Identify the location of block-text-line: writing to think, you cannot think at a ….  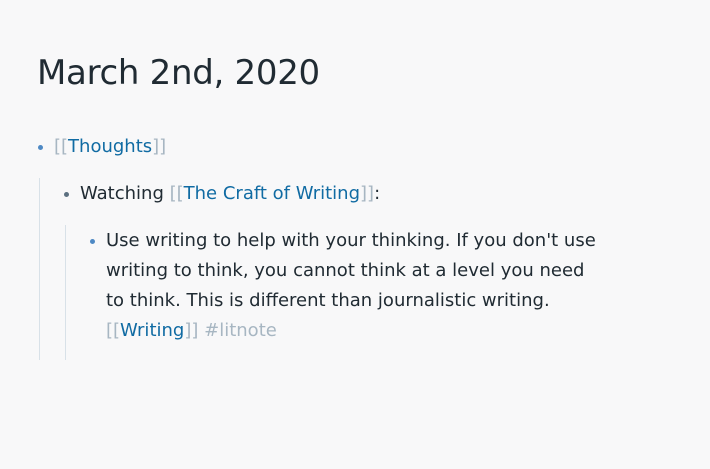
(345, 270).